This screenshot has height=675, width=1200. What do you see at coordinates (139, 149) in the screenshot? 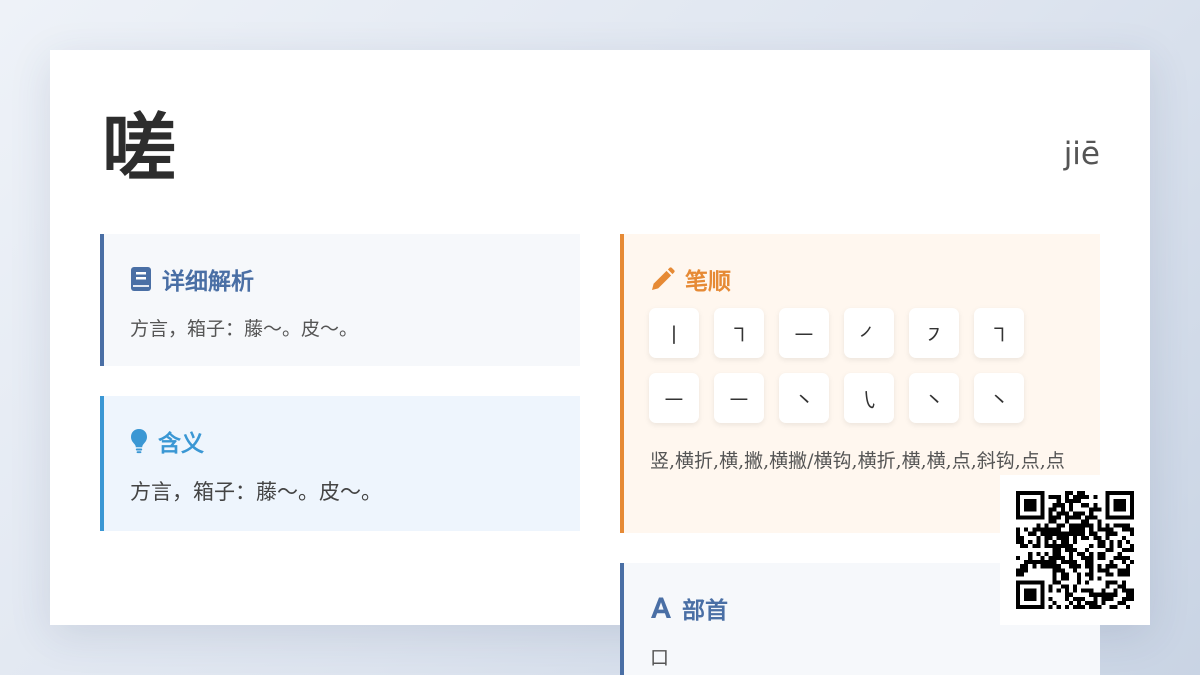
I see `character-title: 嗟` at bounding box center [139, 149].